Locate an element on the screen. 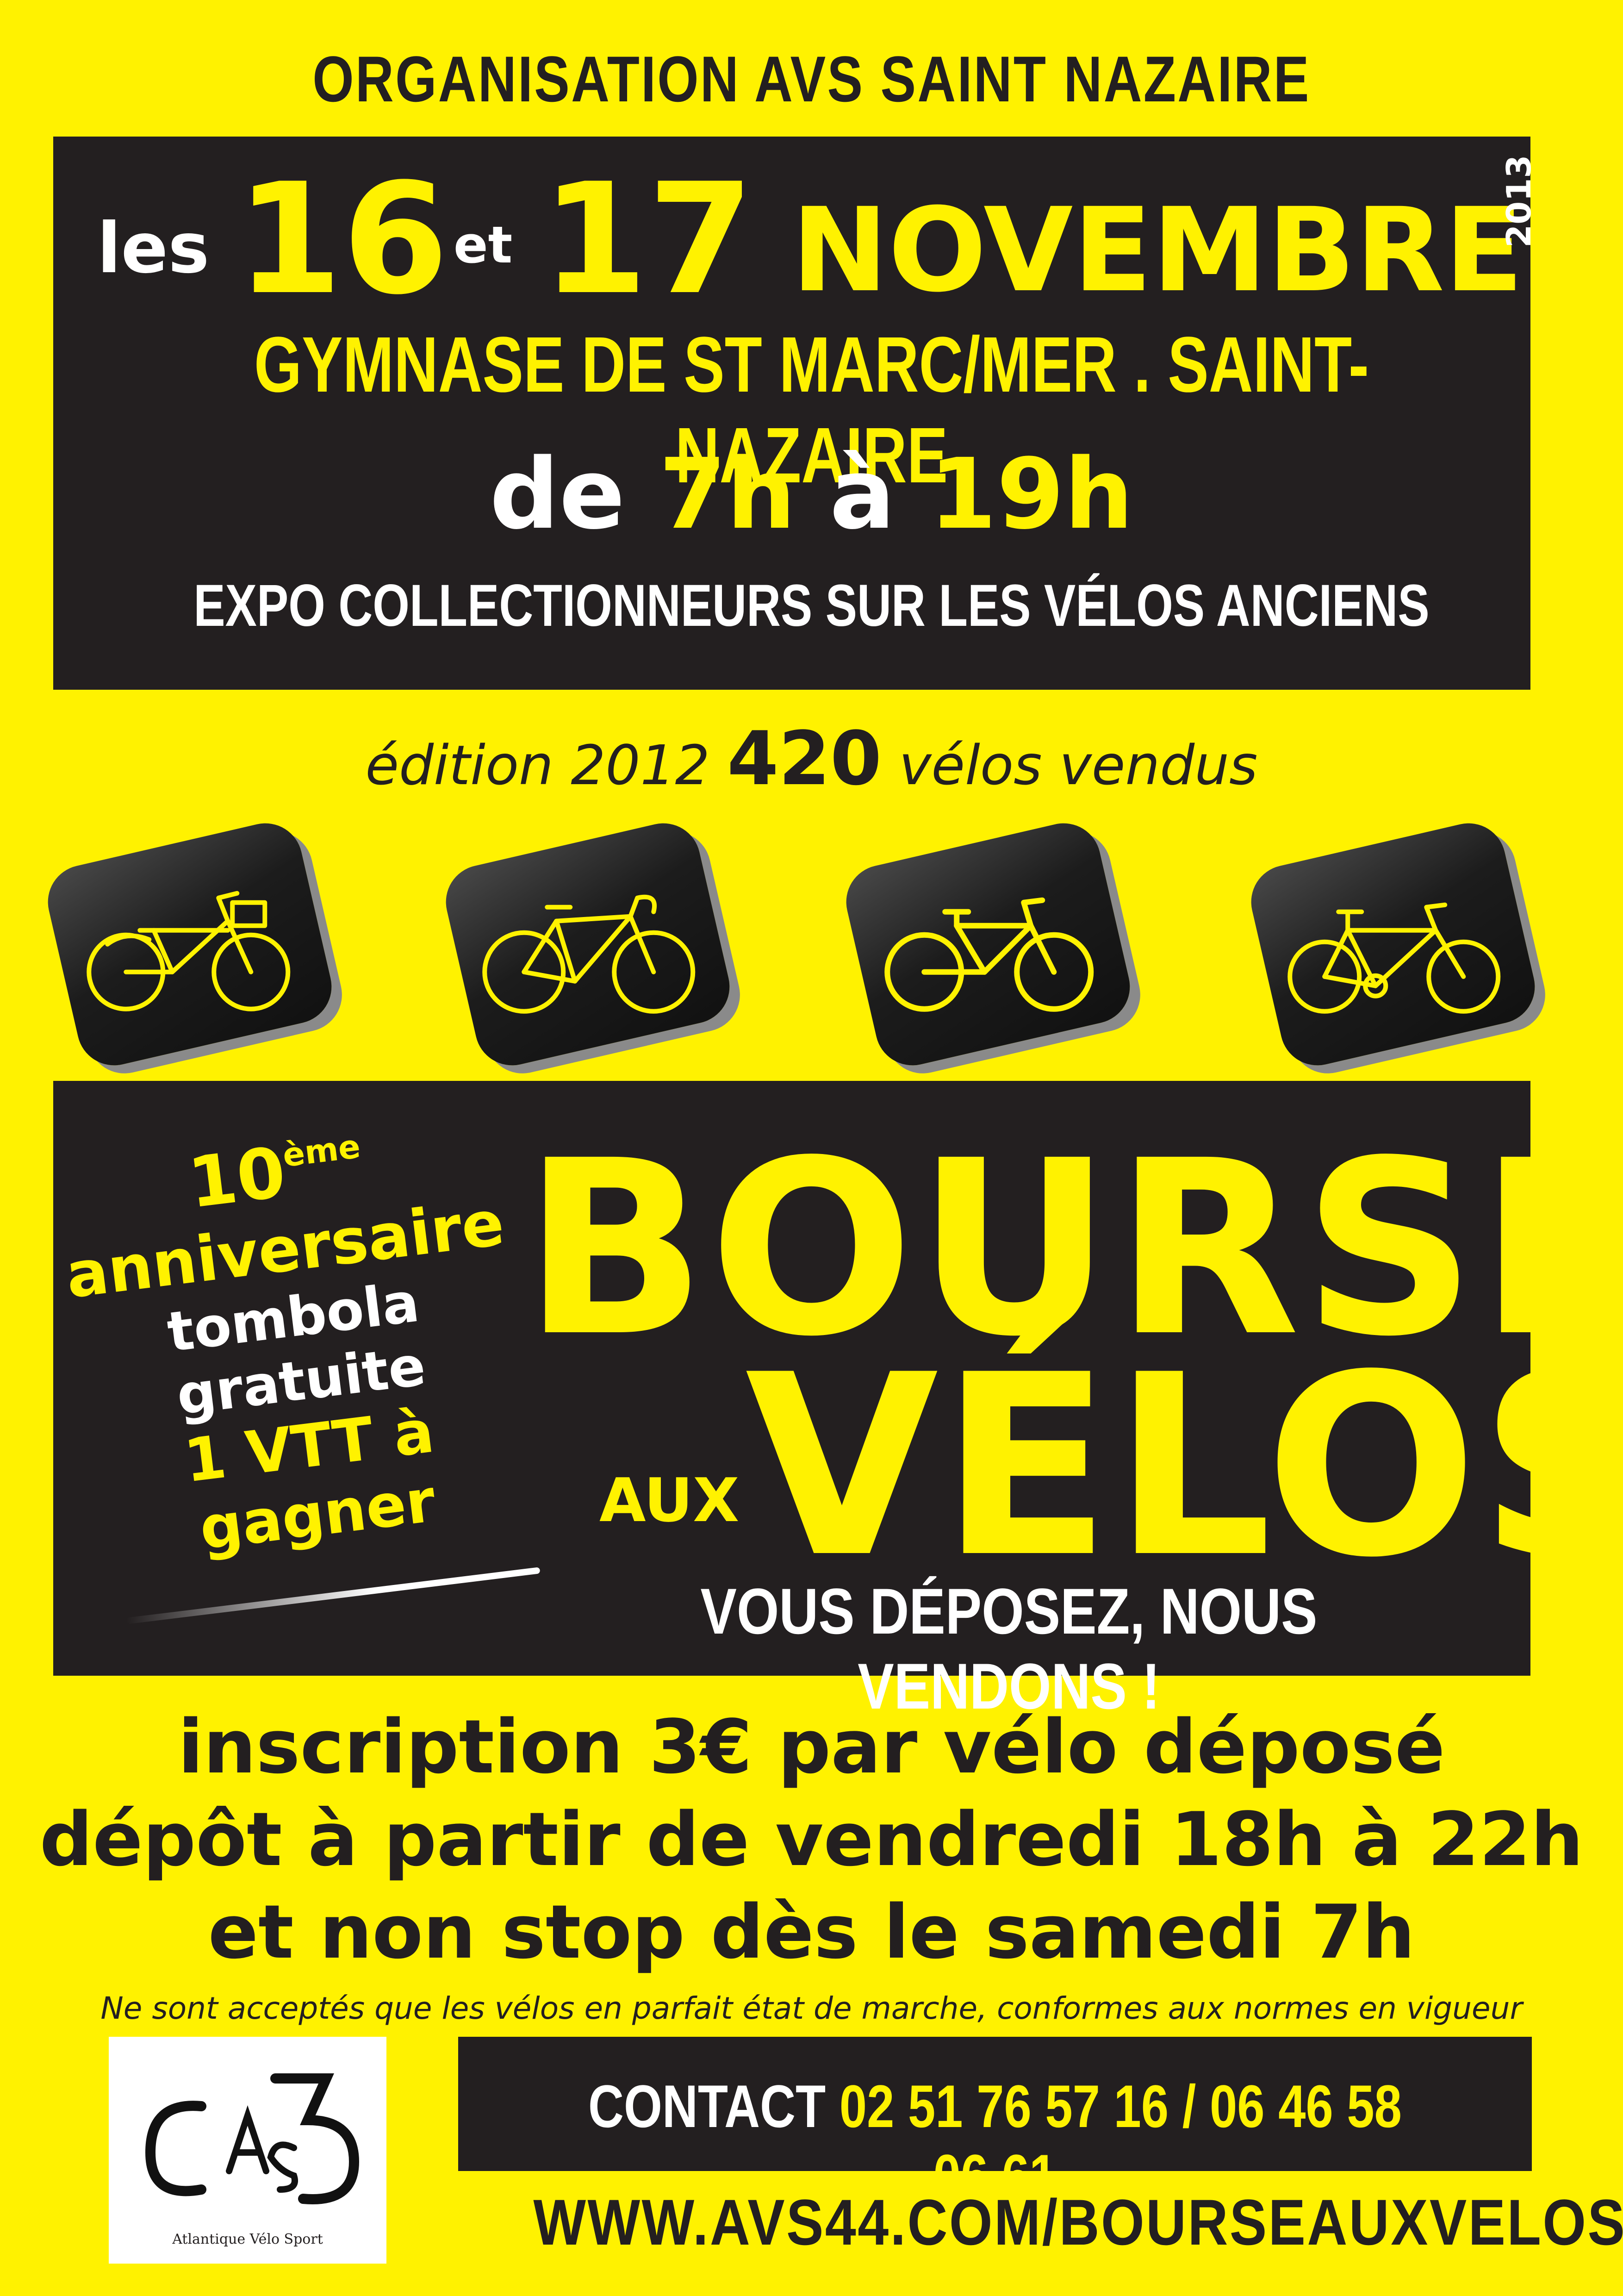 This screenshot has height=2296, width=1623. day-16: 16 is located at coordinates (342, 239).